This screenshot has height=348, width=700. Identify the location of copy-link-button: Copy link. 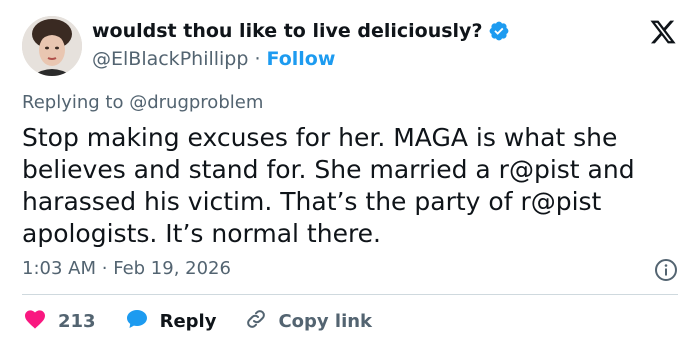
(308, 321).